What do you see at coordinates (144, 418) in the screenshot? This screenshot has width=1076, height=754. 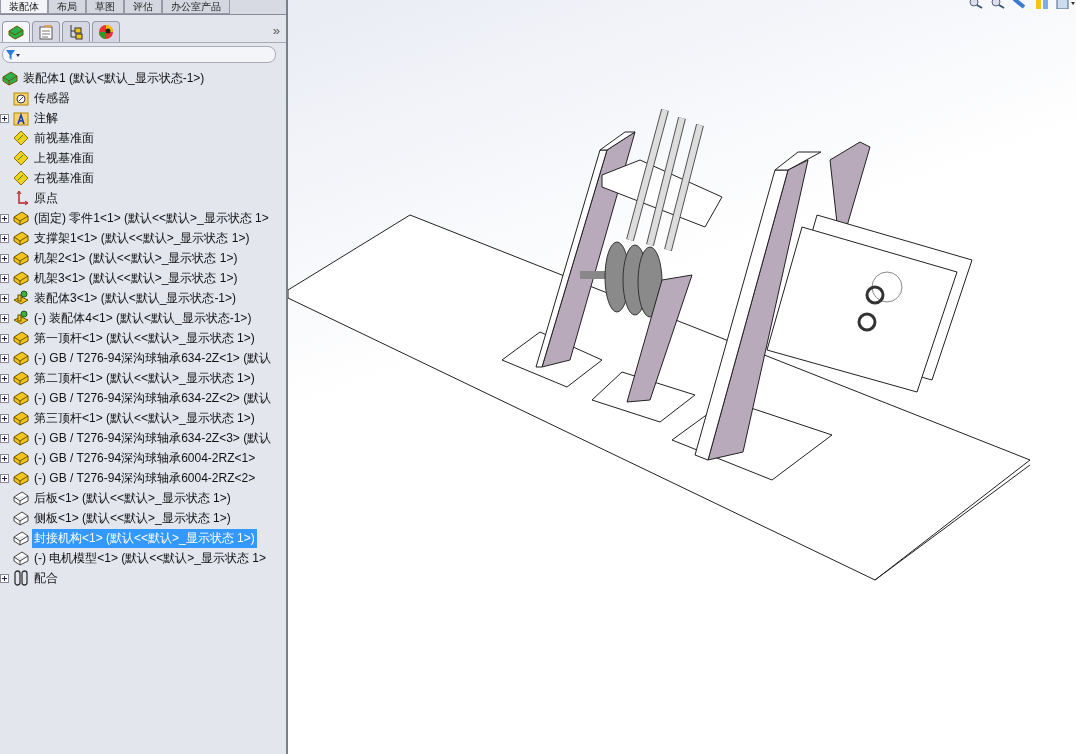 I see `tree-item: 第三顶杆<1> (默认<<默认>_显示状态 1>)` at bounding box center [144, 418].